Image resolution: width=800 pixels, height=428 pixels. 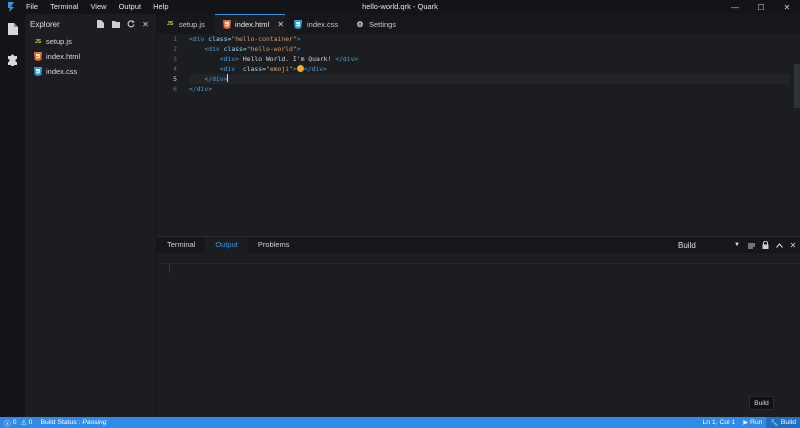 What do you see at coordinates (64, 7) in the screenshot?
I see `menu-terminal: Terminal` at bounding box center [64, 7].